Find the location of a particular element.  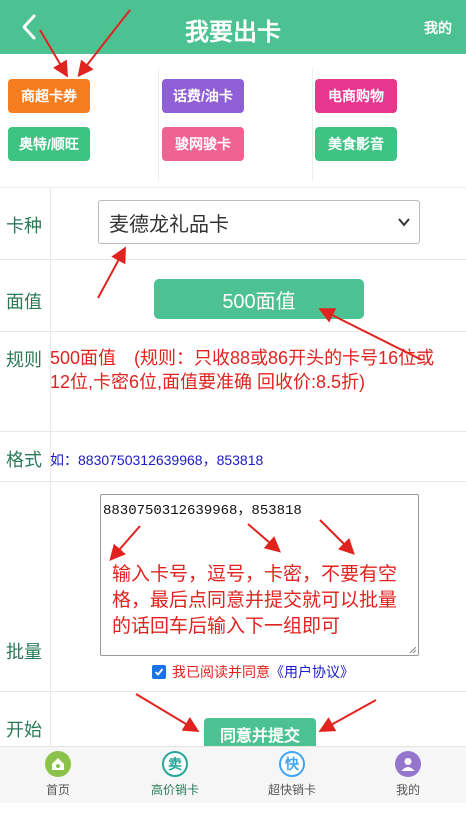

bottom-tab-bar: 首页 卖 高价销卡 快 超快销卡 我的 is located at coordinates (233, 774).